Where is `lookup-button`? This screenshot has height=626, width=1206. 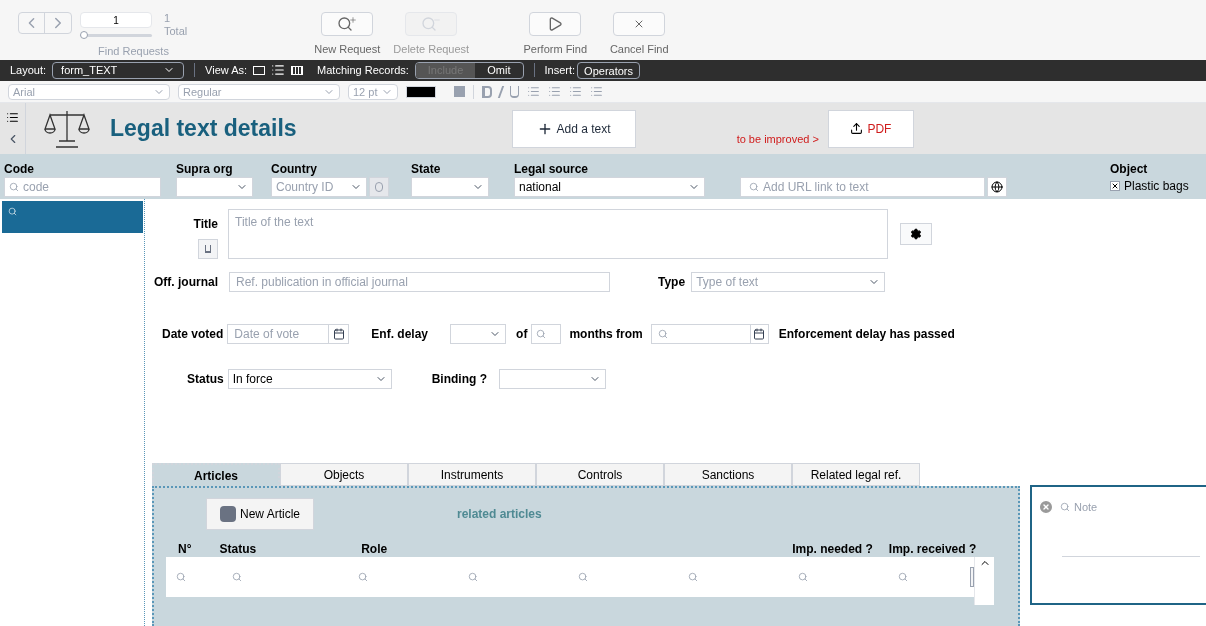 lookup-button is located at coordinates (379, 186).